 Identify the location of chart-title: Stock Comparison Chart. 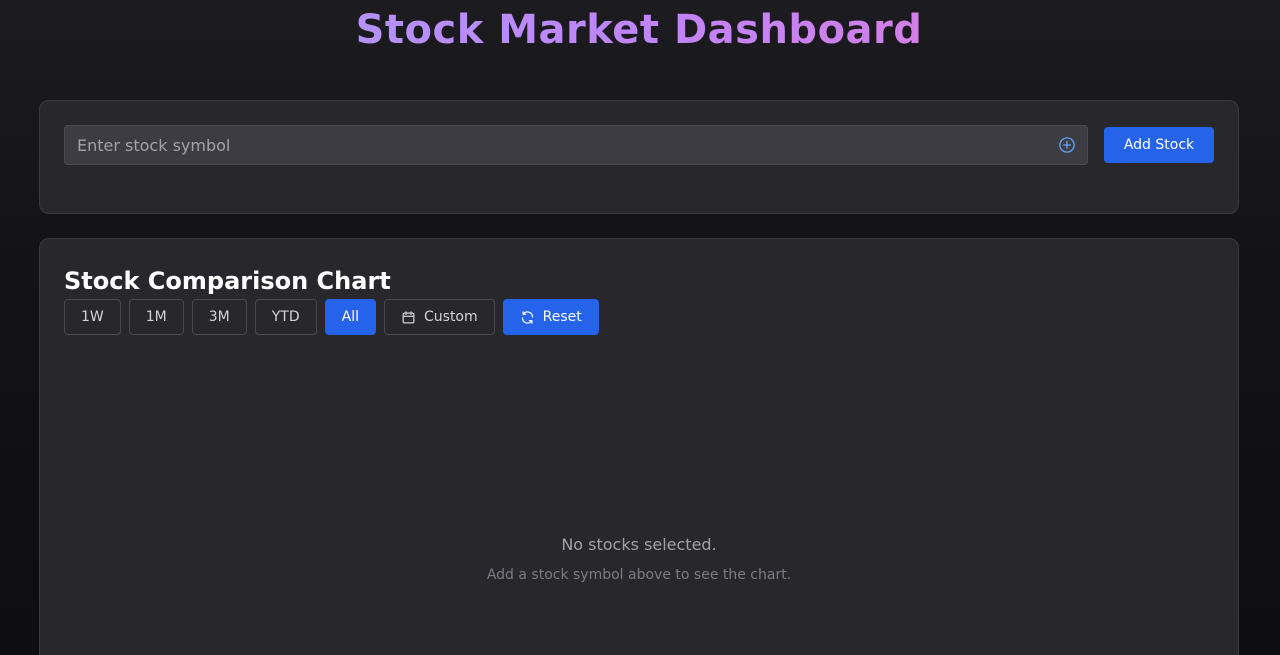
(227, 281).